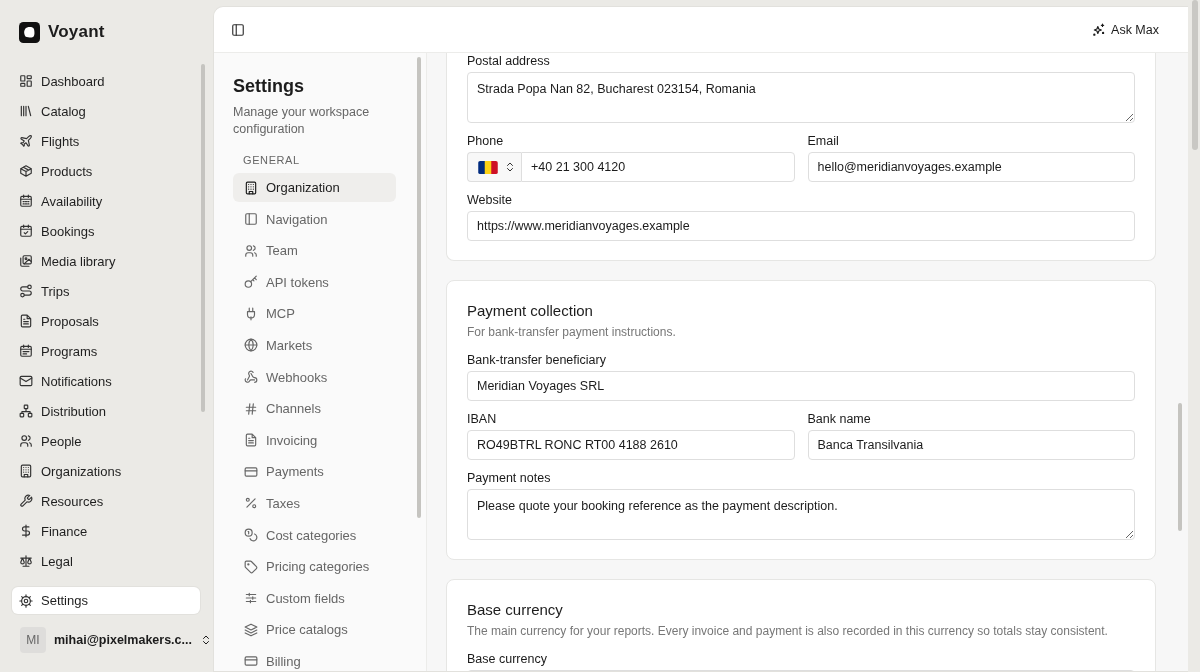  What do you see at coordinates (106, 441) in the screenshot?
I see `nav-item: People` at bounding box center [106, 441].